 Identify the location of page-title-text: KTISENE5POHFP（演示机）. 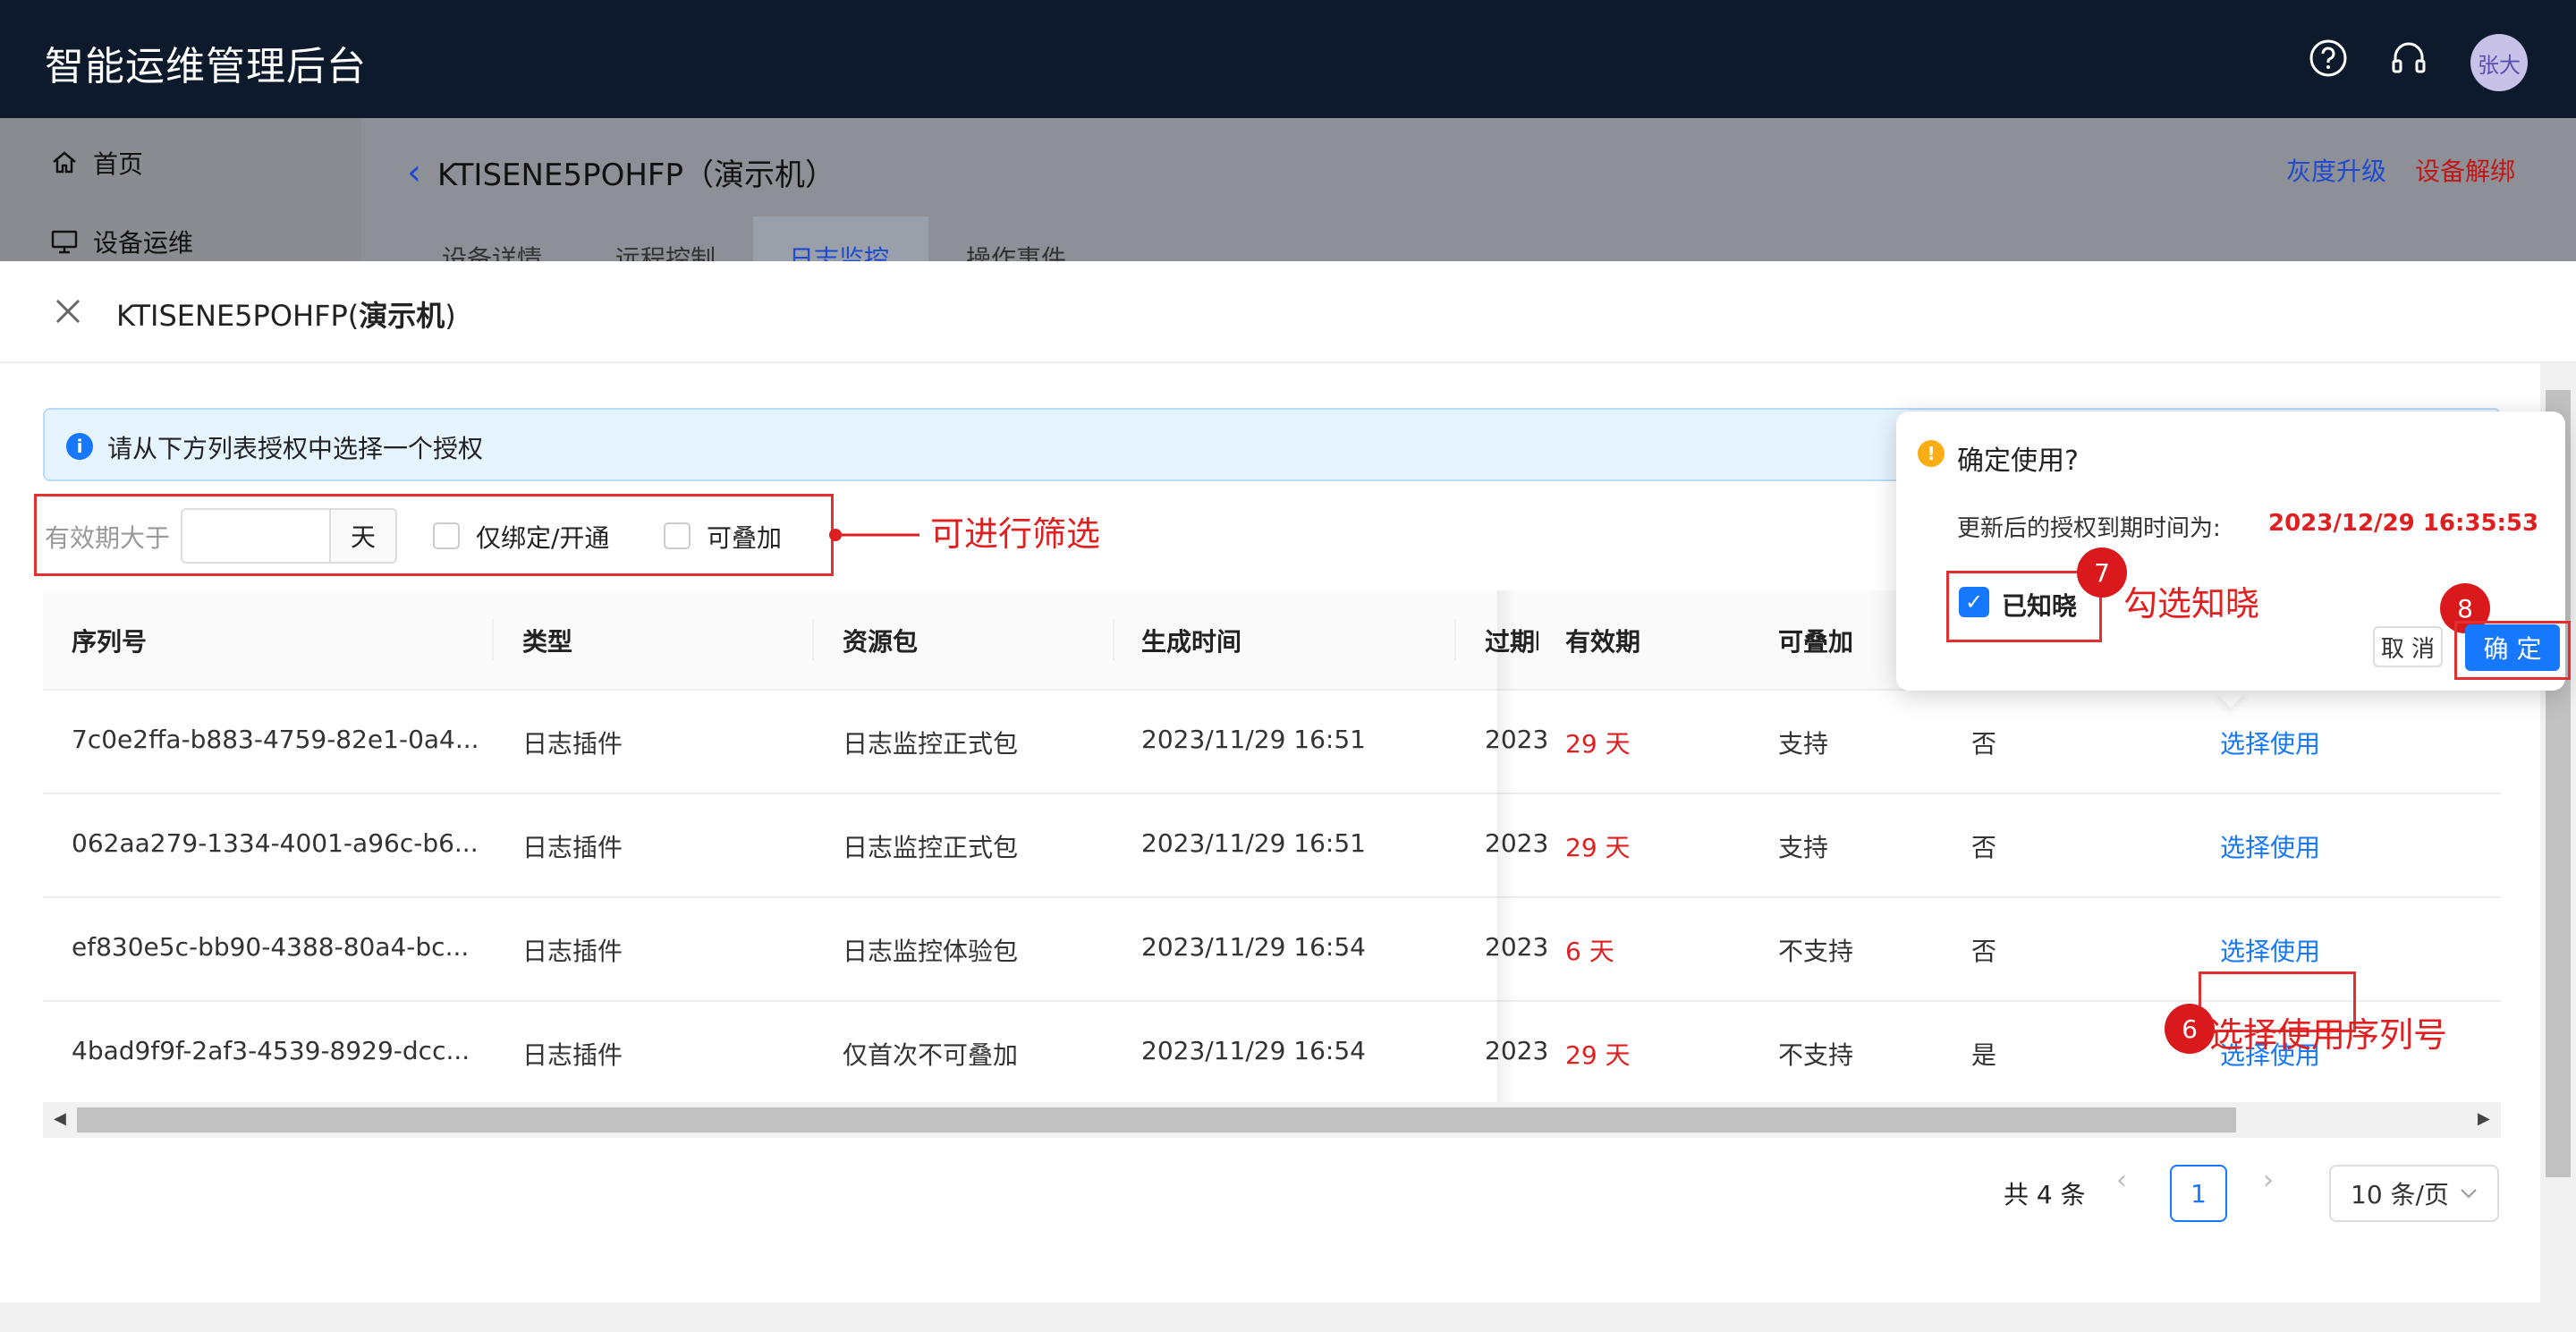
(636, 175).